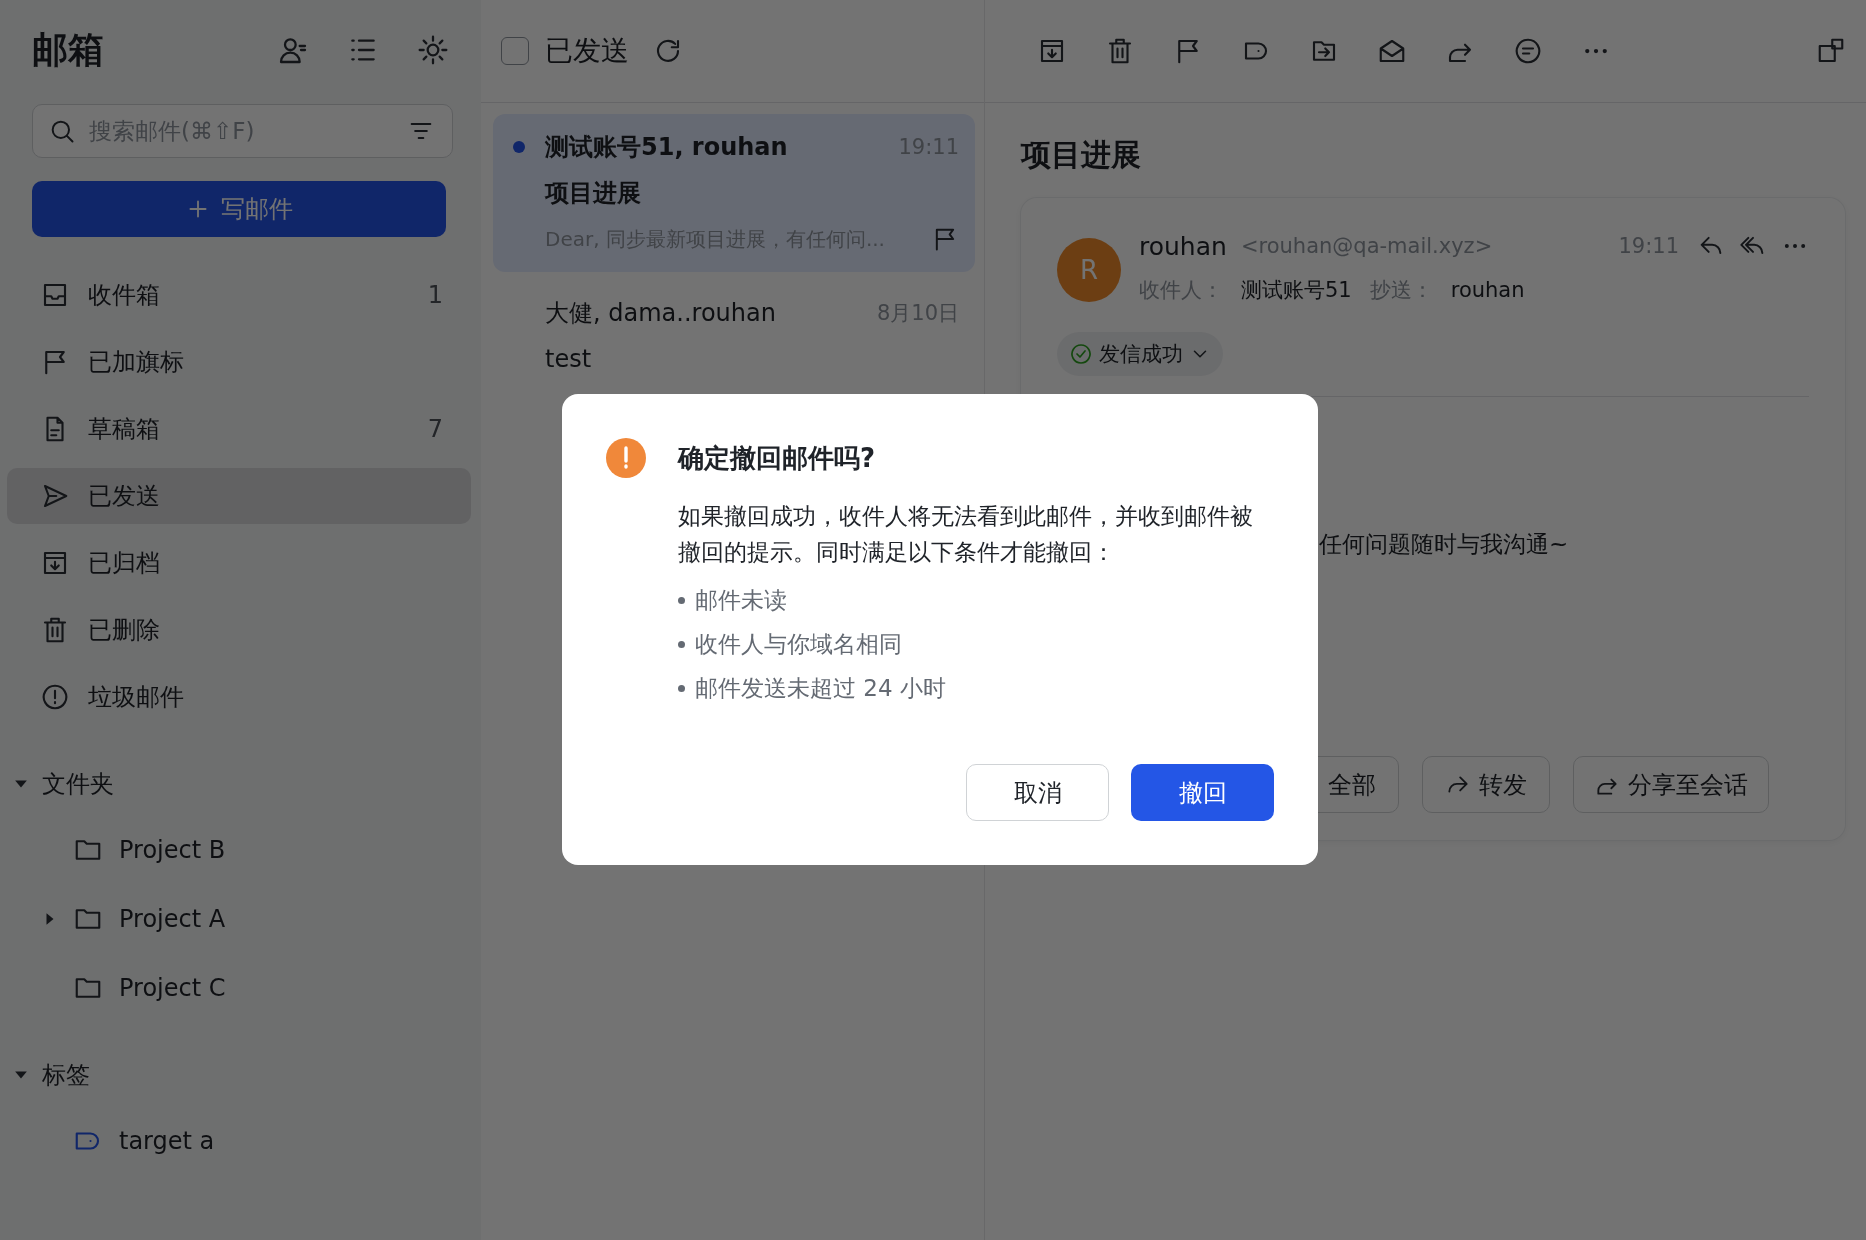 Image resolution: width=1866 pixels, height=1240 pixels. What do you see at coordinates (239, 784) in the screenshot?
I see `section-header: 文件夹` at bounding box center [239, 784].